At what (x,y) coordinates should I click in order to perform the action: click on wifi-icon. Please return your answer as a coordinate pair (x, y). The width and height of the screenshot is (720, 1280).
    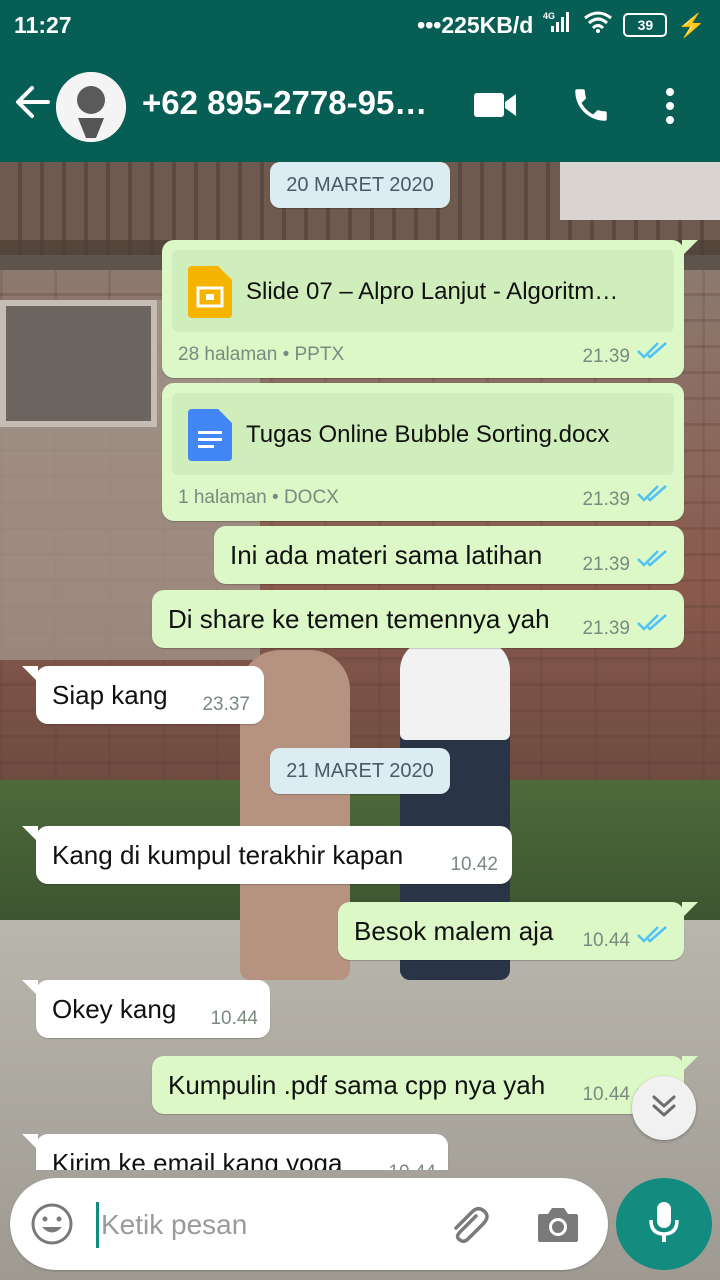
    Looking at the image, I should click on (598, 25).